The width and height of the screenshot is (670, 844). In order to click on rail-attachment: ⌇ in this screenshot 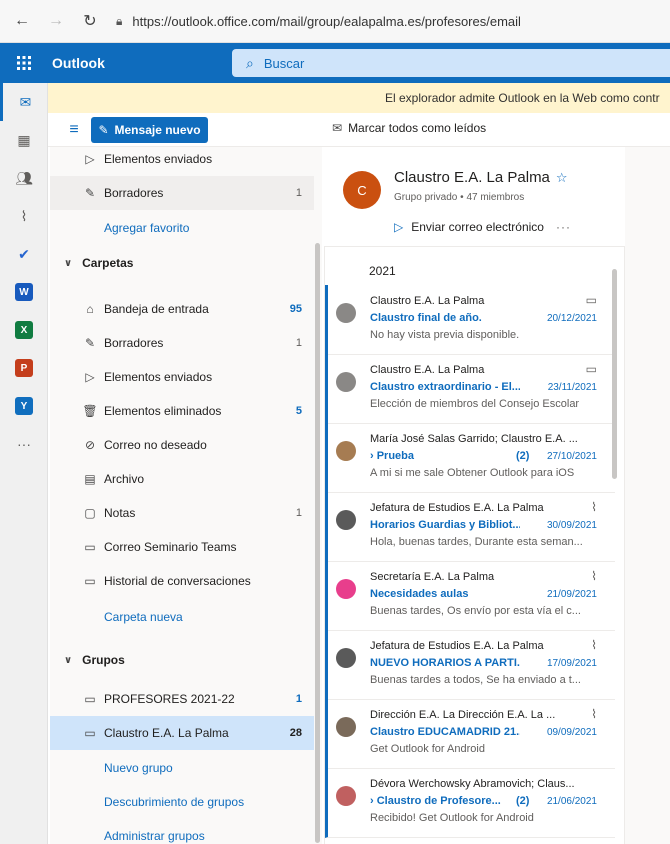, I will do `click(24, 216)`.